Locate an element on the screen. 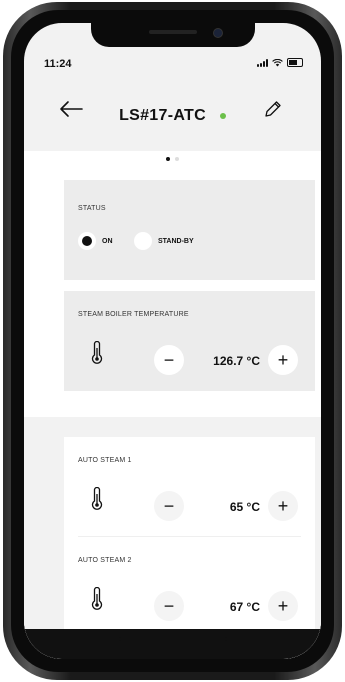  machine-name: LS#17-ATC is located at coordinates (162, 115).